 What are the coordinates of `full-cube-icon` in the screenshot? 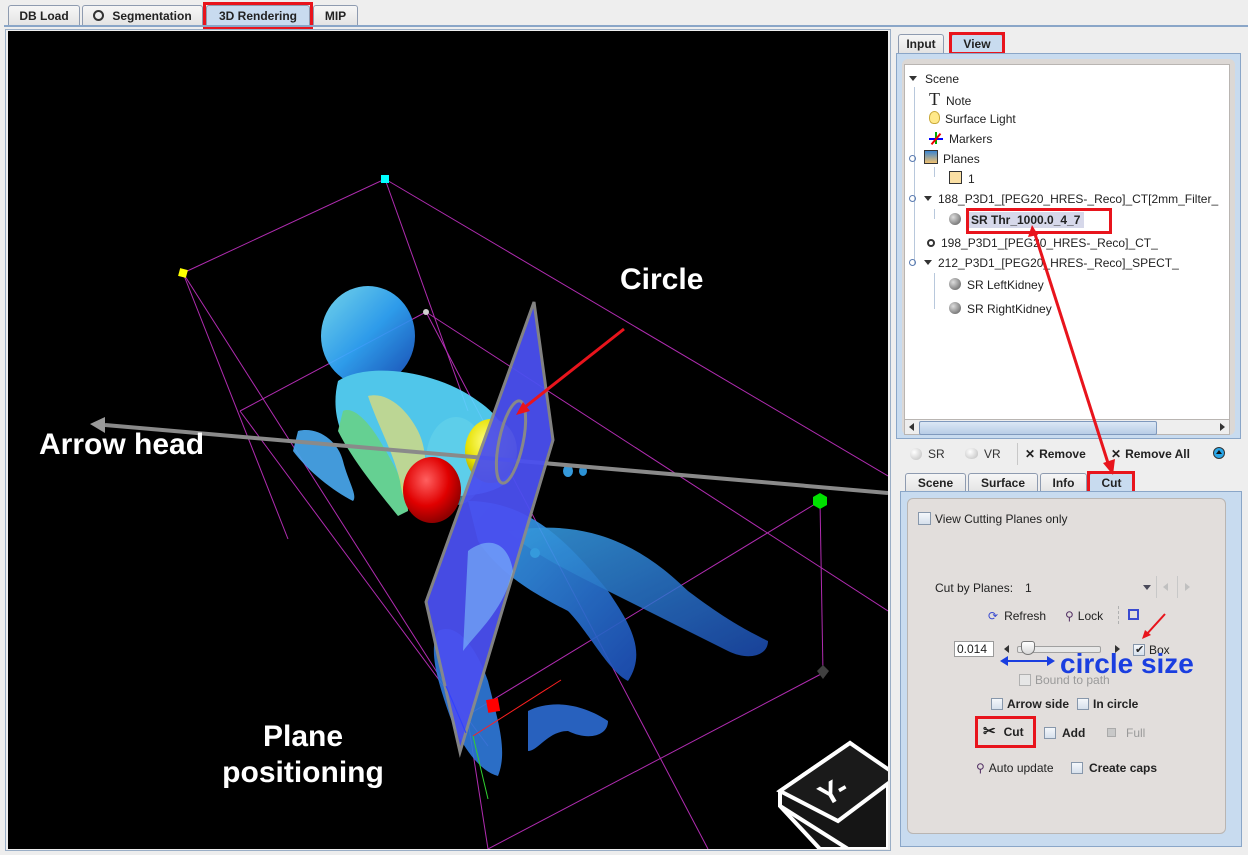 It's located at (1111, 732).